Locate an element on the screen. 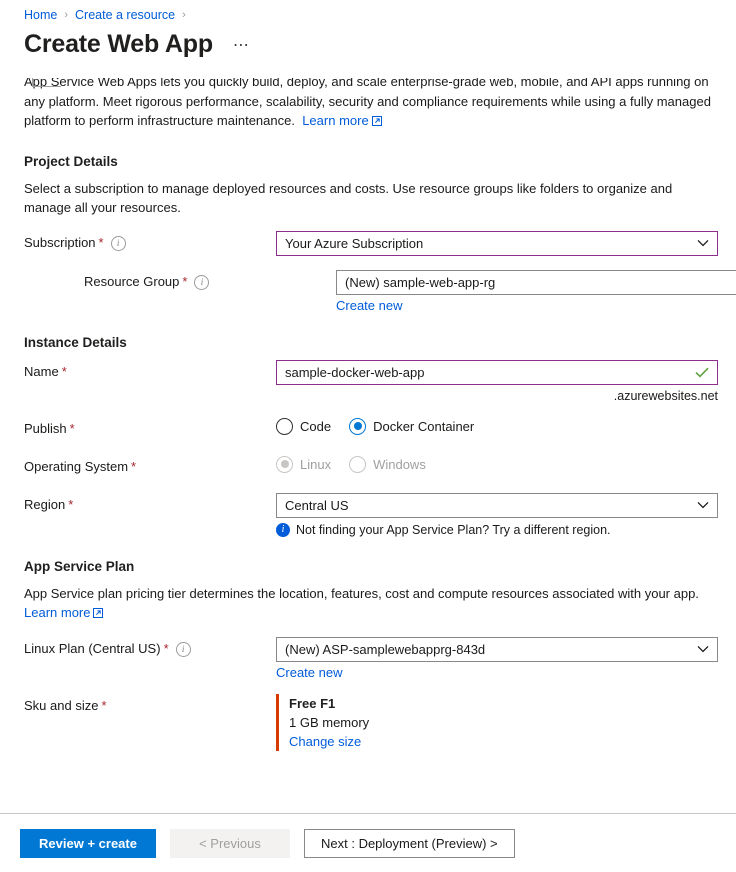 The height and width of the screenshot is (872, 736). radio-os-windows-label: Windows is located at coordinates (399, 464).